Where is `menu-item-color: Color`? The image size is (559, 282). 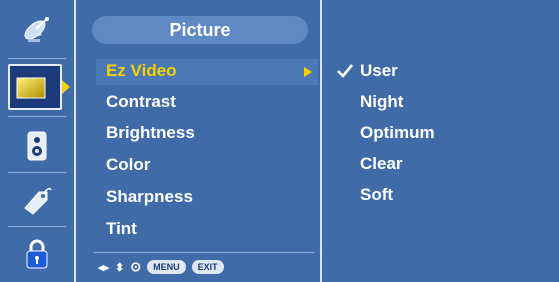
menu-item-color: Color is located at coordinates (128, 165).